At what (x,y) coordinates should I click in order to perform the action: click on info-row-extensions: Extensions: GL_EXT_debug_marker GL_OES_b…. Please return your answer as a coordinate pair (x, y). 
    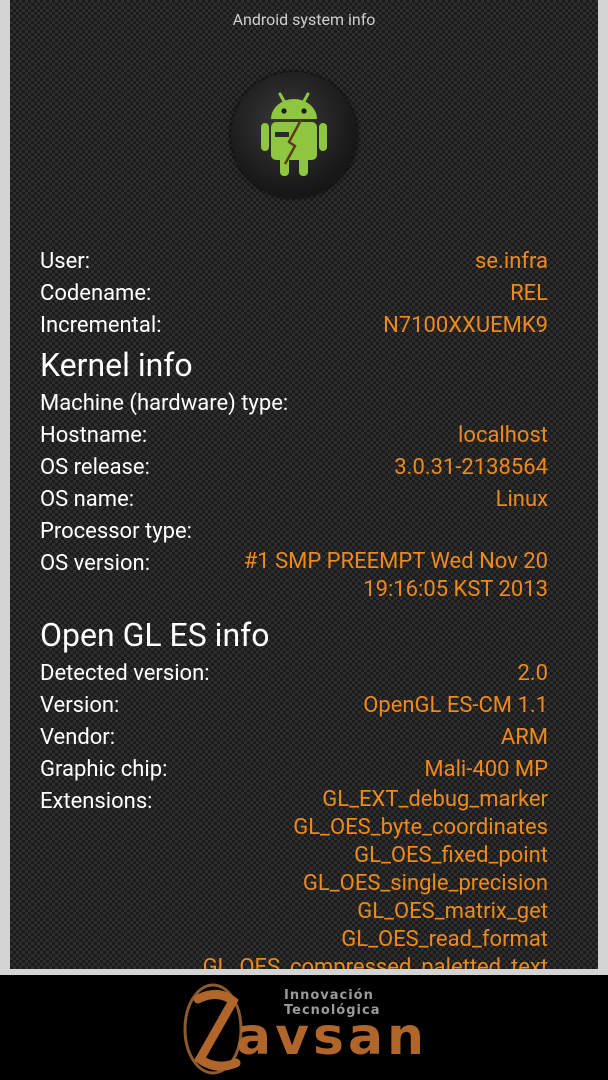
    Looking at the image, I should click on (294, 877).